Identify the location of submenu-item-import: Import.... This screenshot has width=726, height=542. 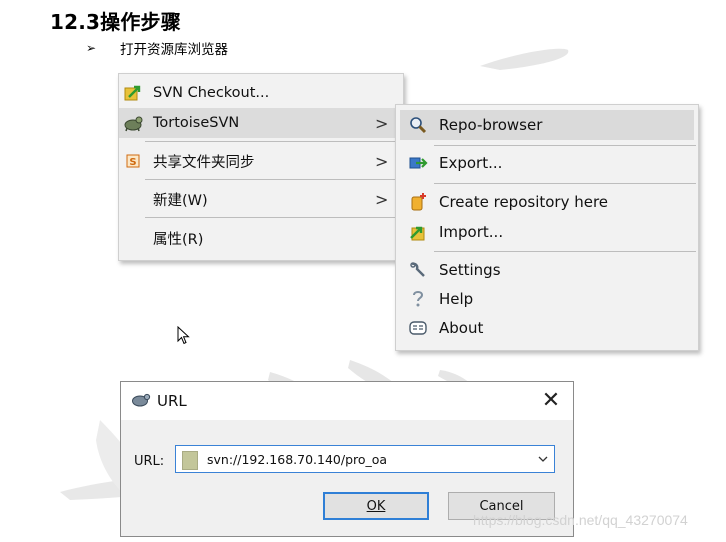
(546, 232).